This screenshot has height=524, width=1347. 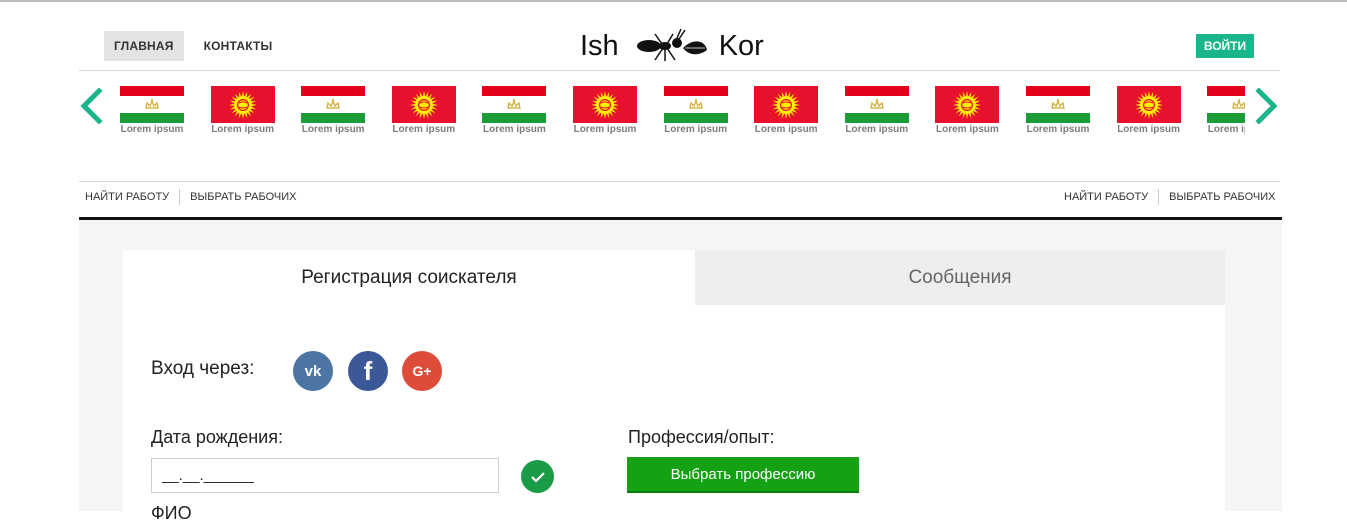 I want to click on facebook-icon: f, so click(x=368, y=370).